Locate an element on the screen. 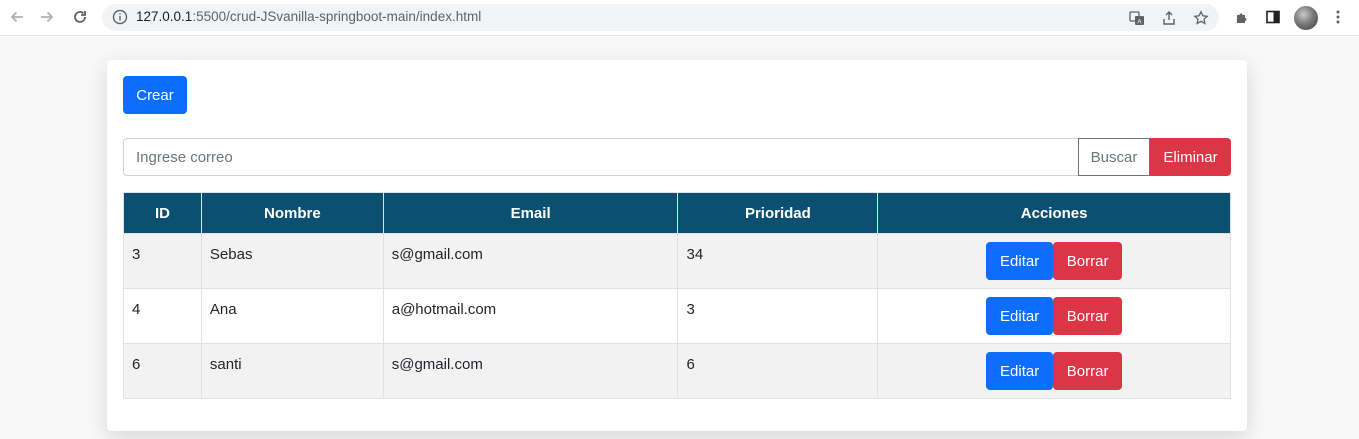 The height and width of the screenshot is (439, 1359). cell-id: 4 is located at coordinates (162, 316).